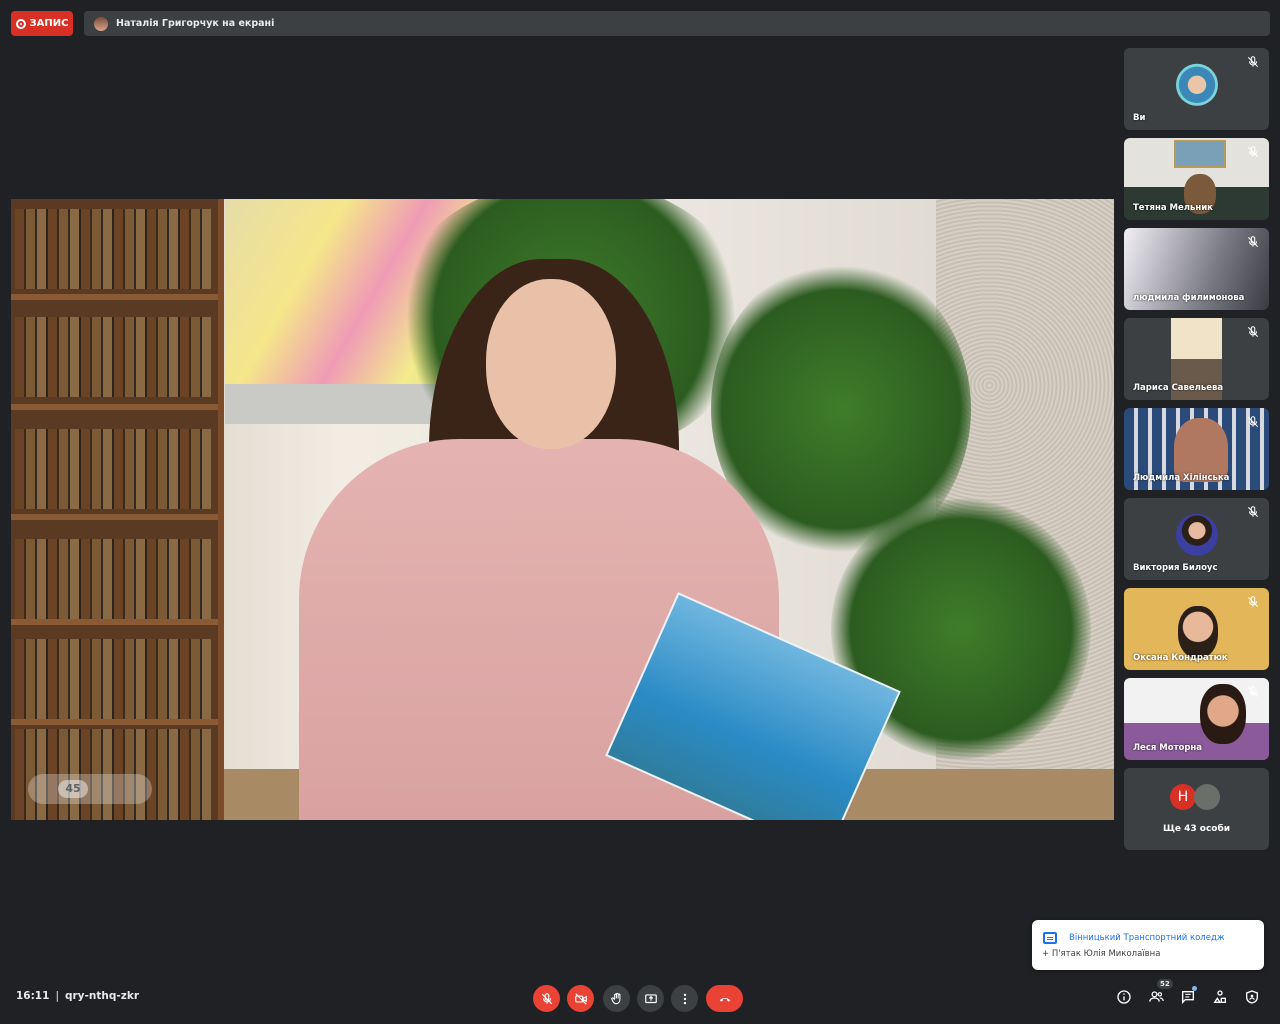 Image resolution: width=1280 pixels, height=1024 pixels. What do you see at coordinates (20, 23) in the screenshot?
I see `record-icon` at bounding box center [20, 23].